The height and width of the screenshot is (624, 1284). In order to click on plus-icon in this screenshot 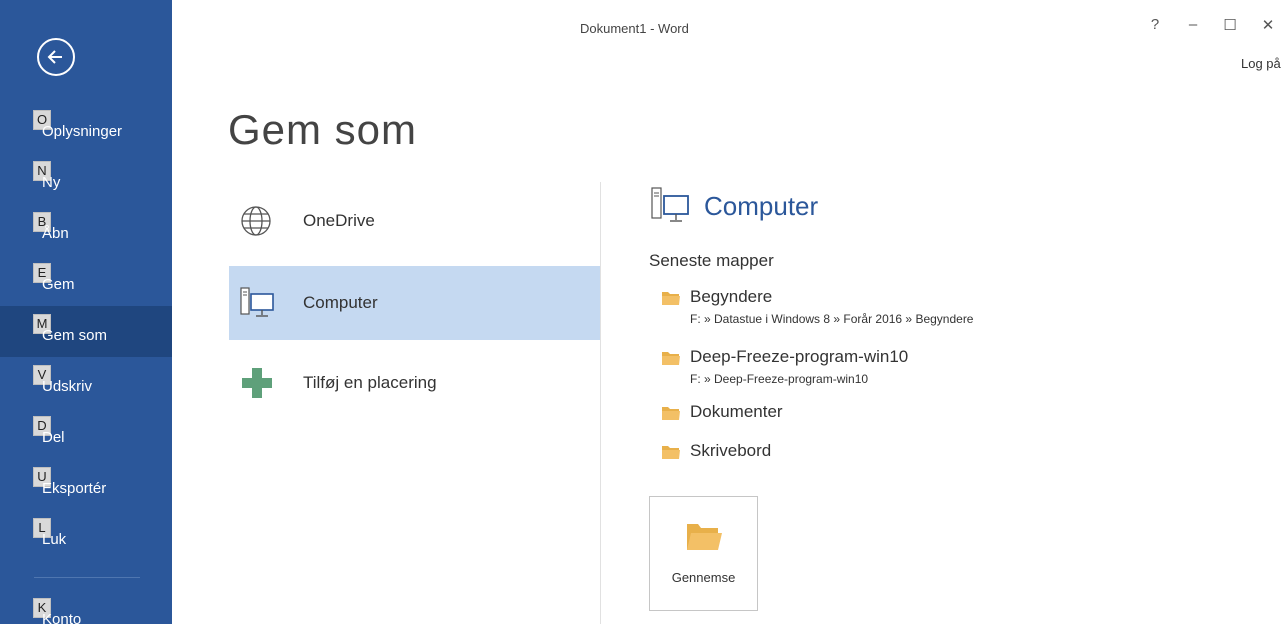, I will do `click(257, 383)`.